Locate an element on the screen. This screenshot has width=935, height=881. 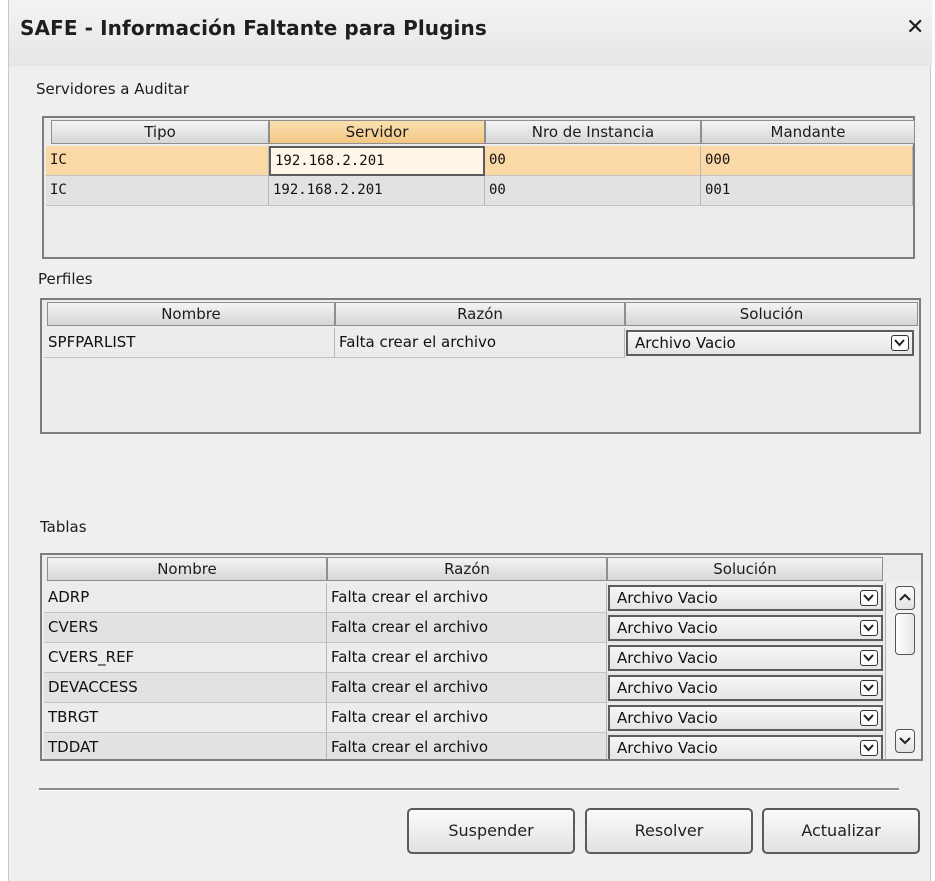
table-cell: DEVACCESS is located at coordinates (185, 688).